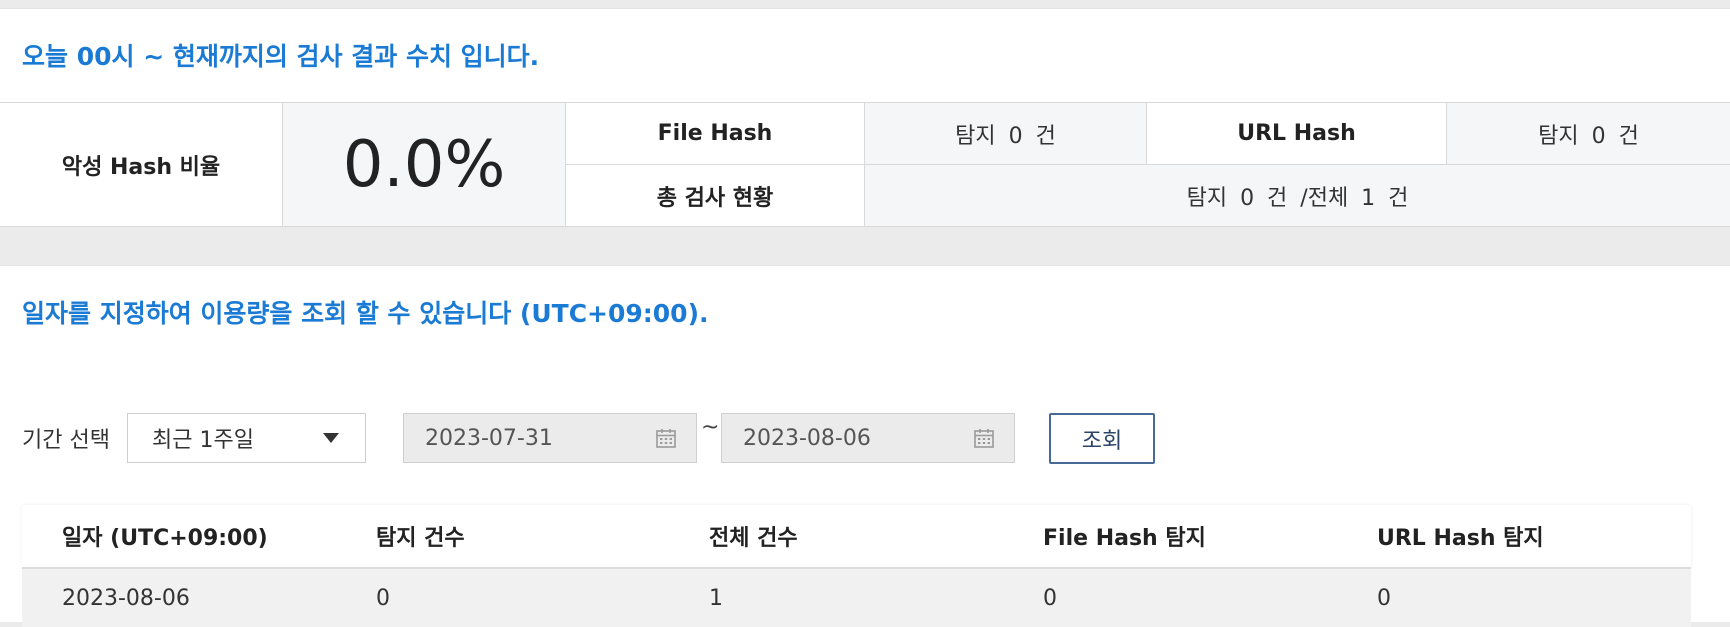  Describe the element at coordinates (1102, 438) in the screenshot. I see `search-button: 조회` at that location.